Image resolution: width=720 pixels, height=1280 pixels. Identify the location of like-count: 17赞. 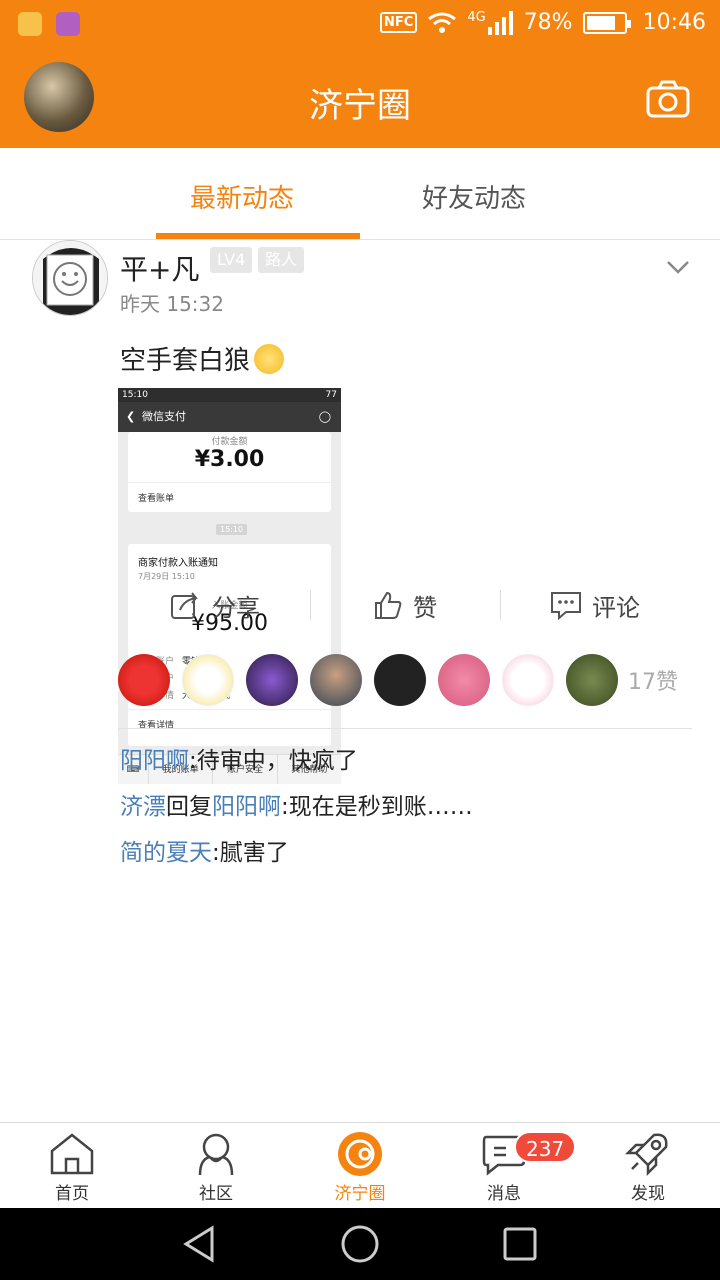
(653, 680).